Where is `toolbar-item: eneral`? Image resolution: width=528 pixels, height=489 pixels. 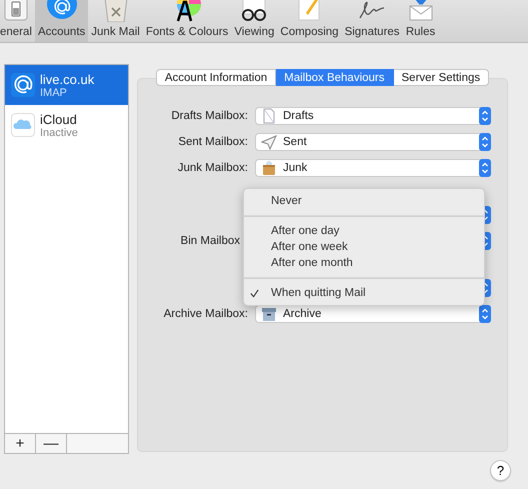 toolbar-item: eneral is located at coordinates (17, 21).